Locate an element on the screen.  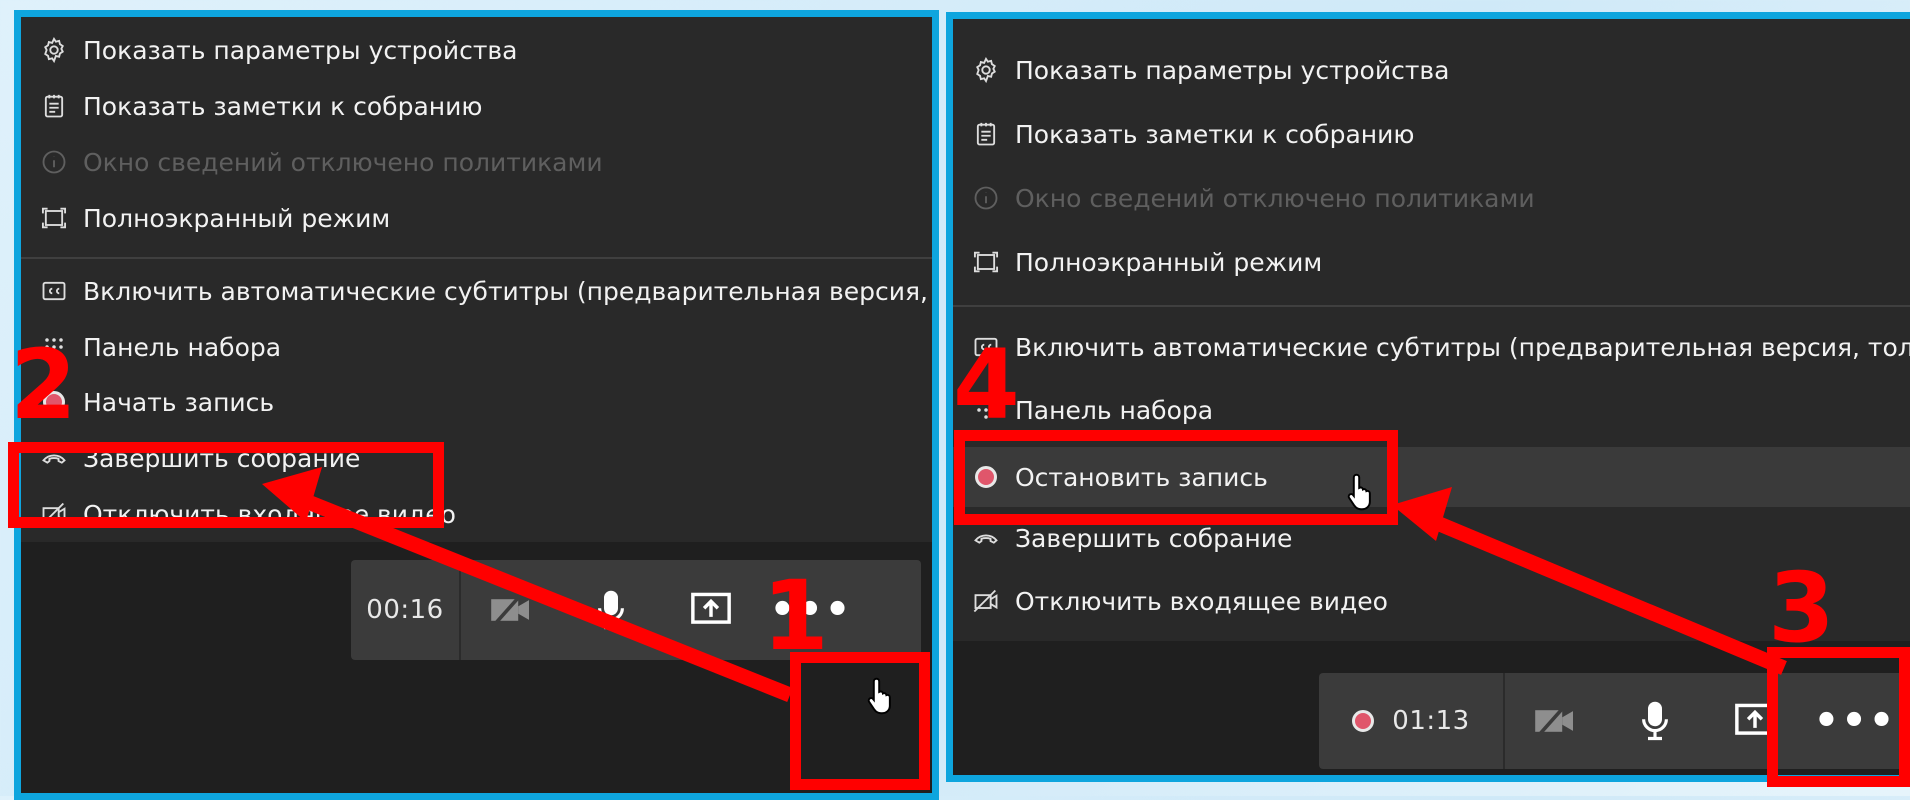
highlight-stop-recording is located at coordinates (1176, 477).